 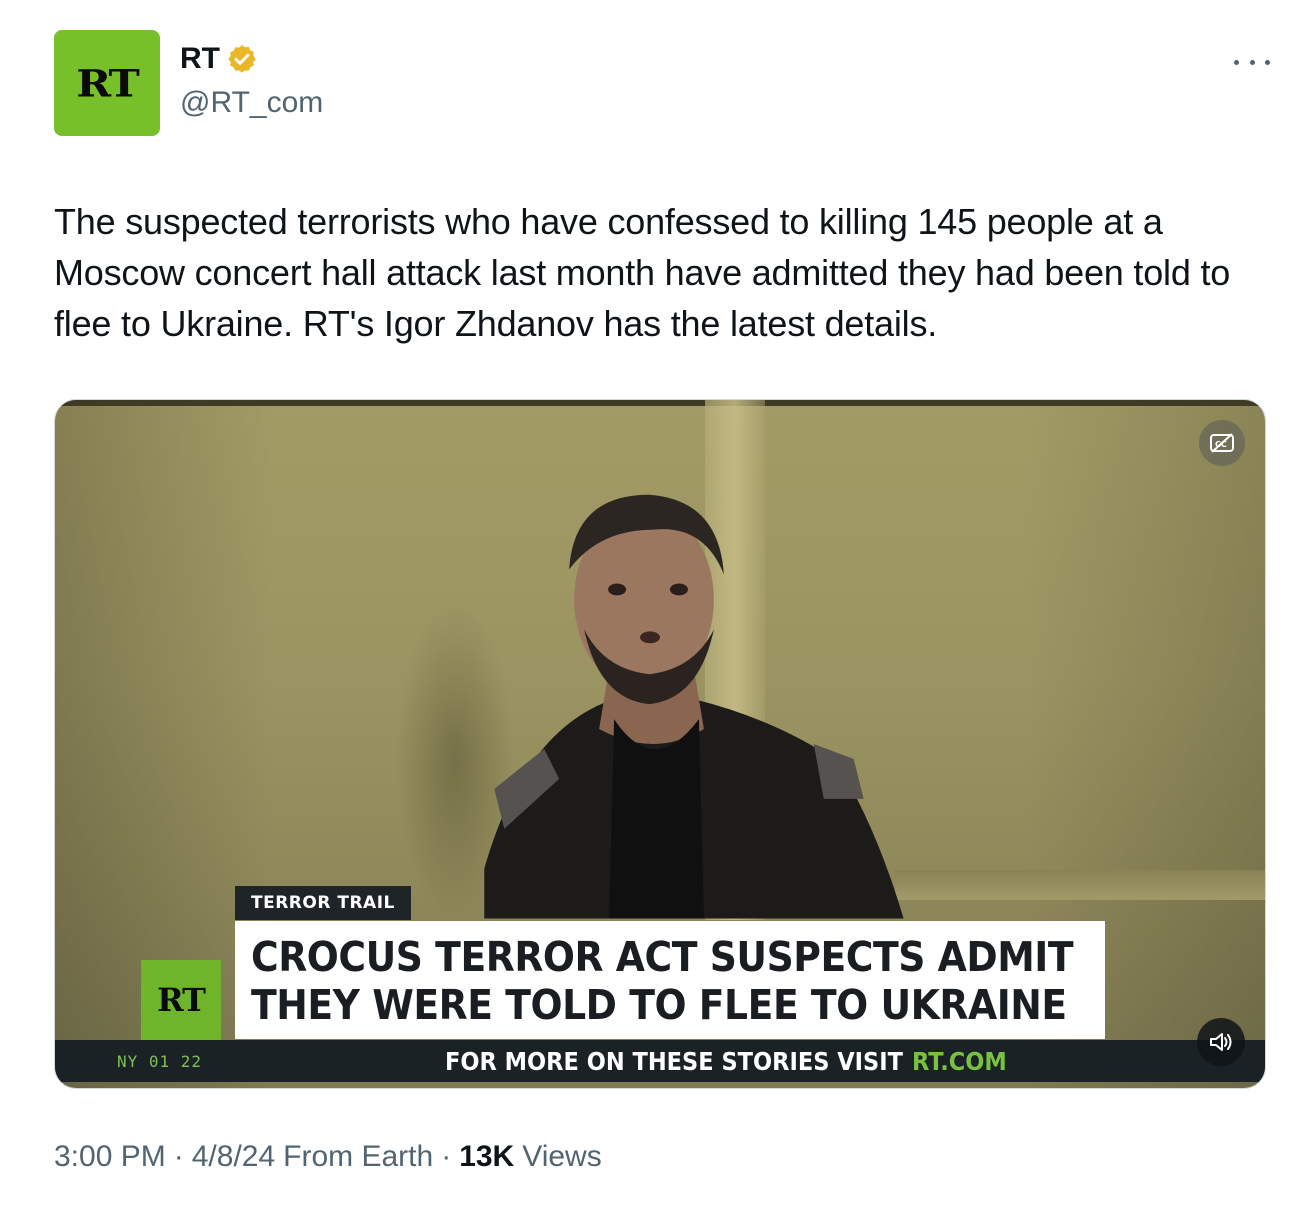 I want to click on avatar: RT, so click(x=107, y=83).